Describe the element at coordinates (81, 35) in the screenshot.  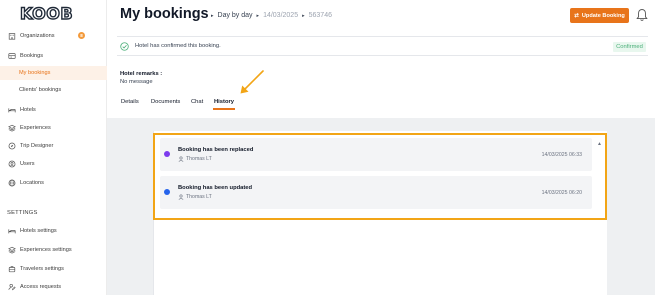
I see `organizations-badge: 8` at that location.